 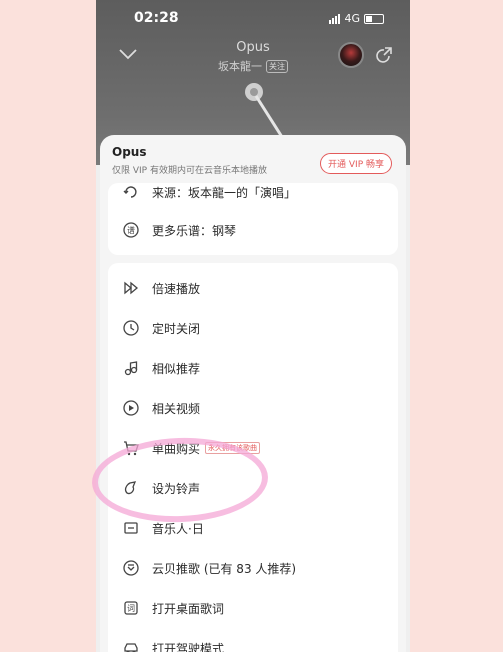 What do you see at coordinates (255, 608) in the screenshot?
I see `list-item-desktop-lyrics: 词 打开桌面歌词` at bounding box center [255, 608].